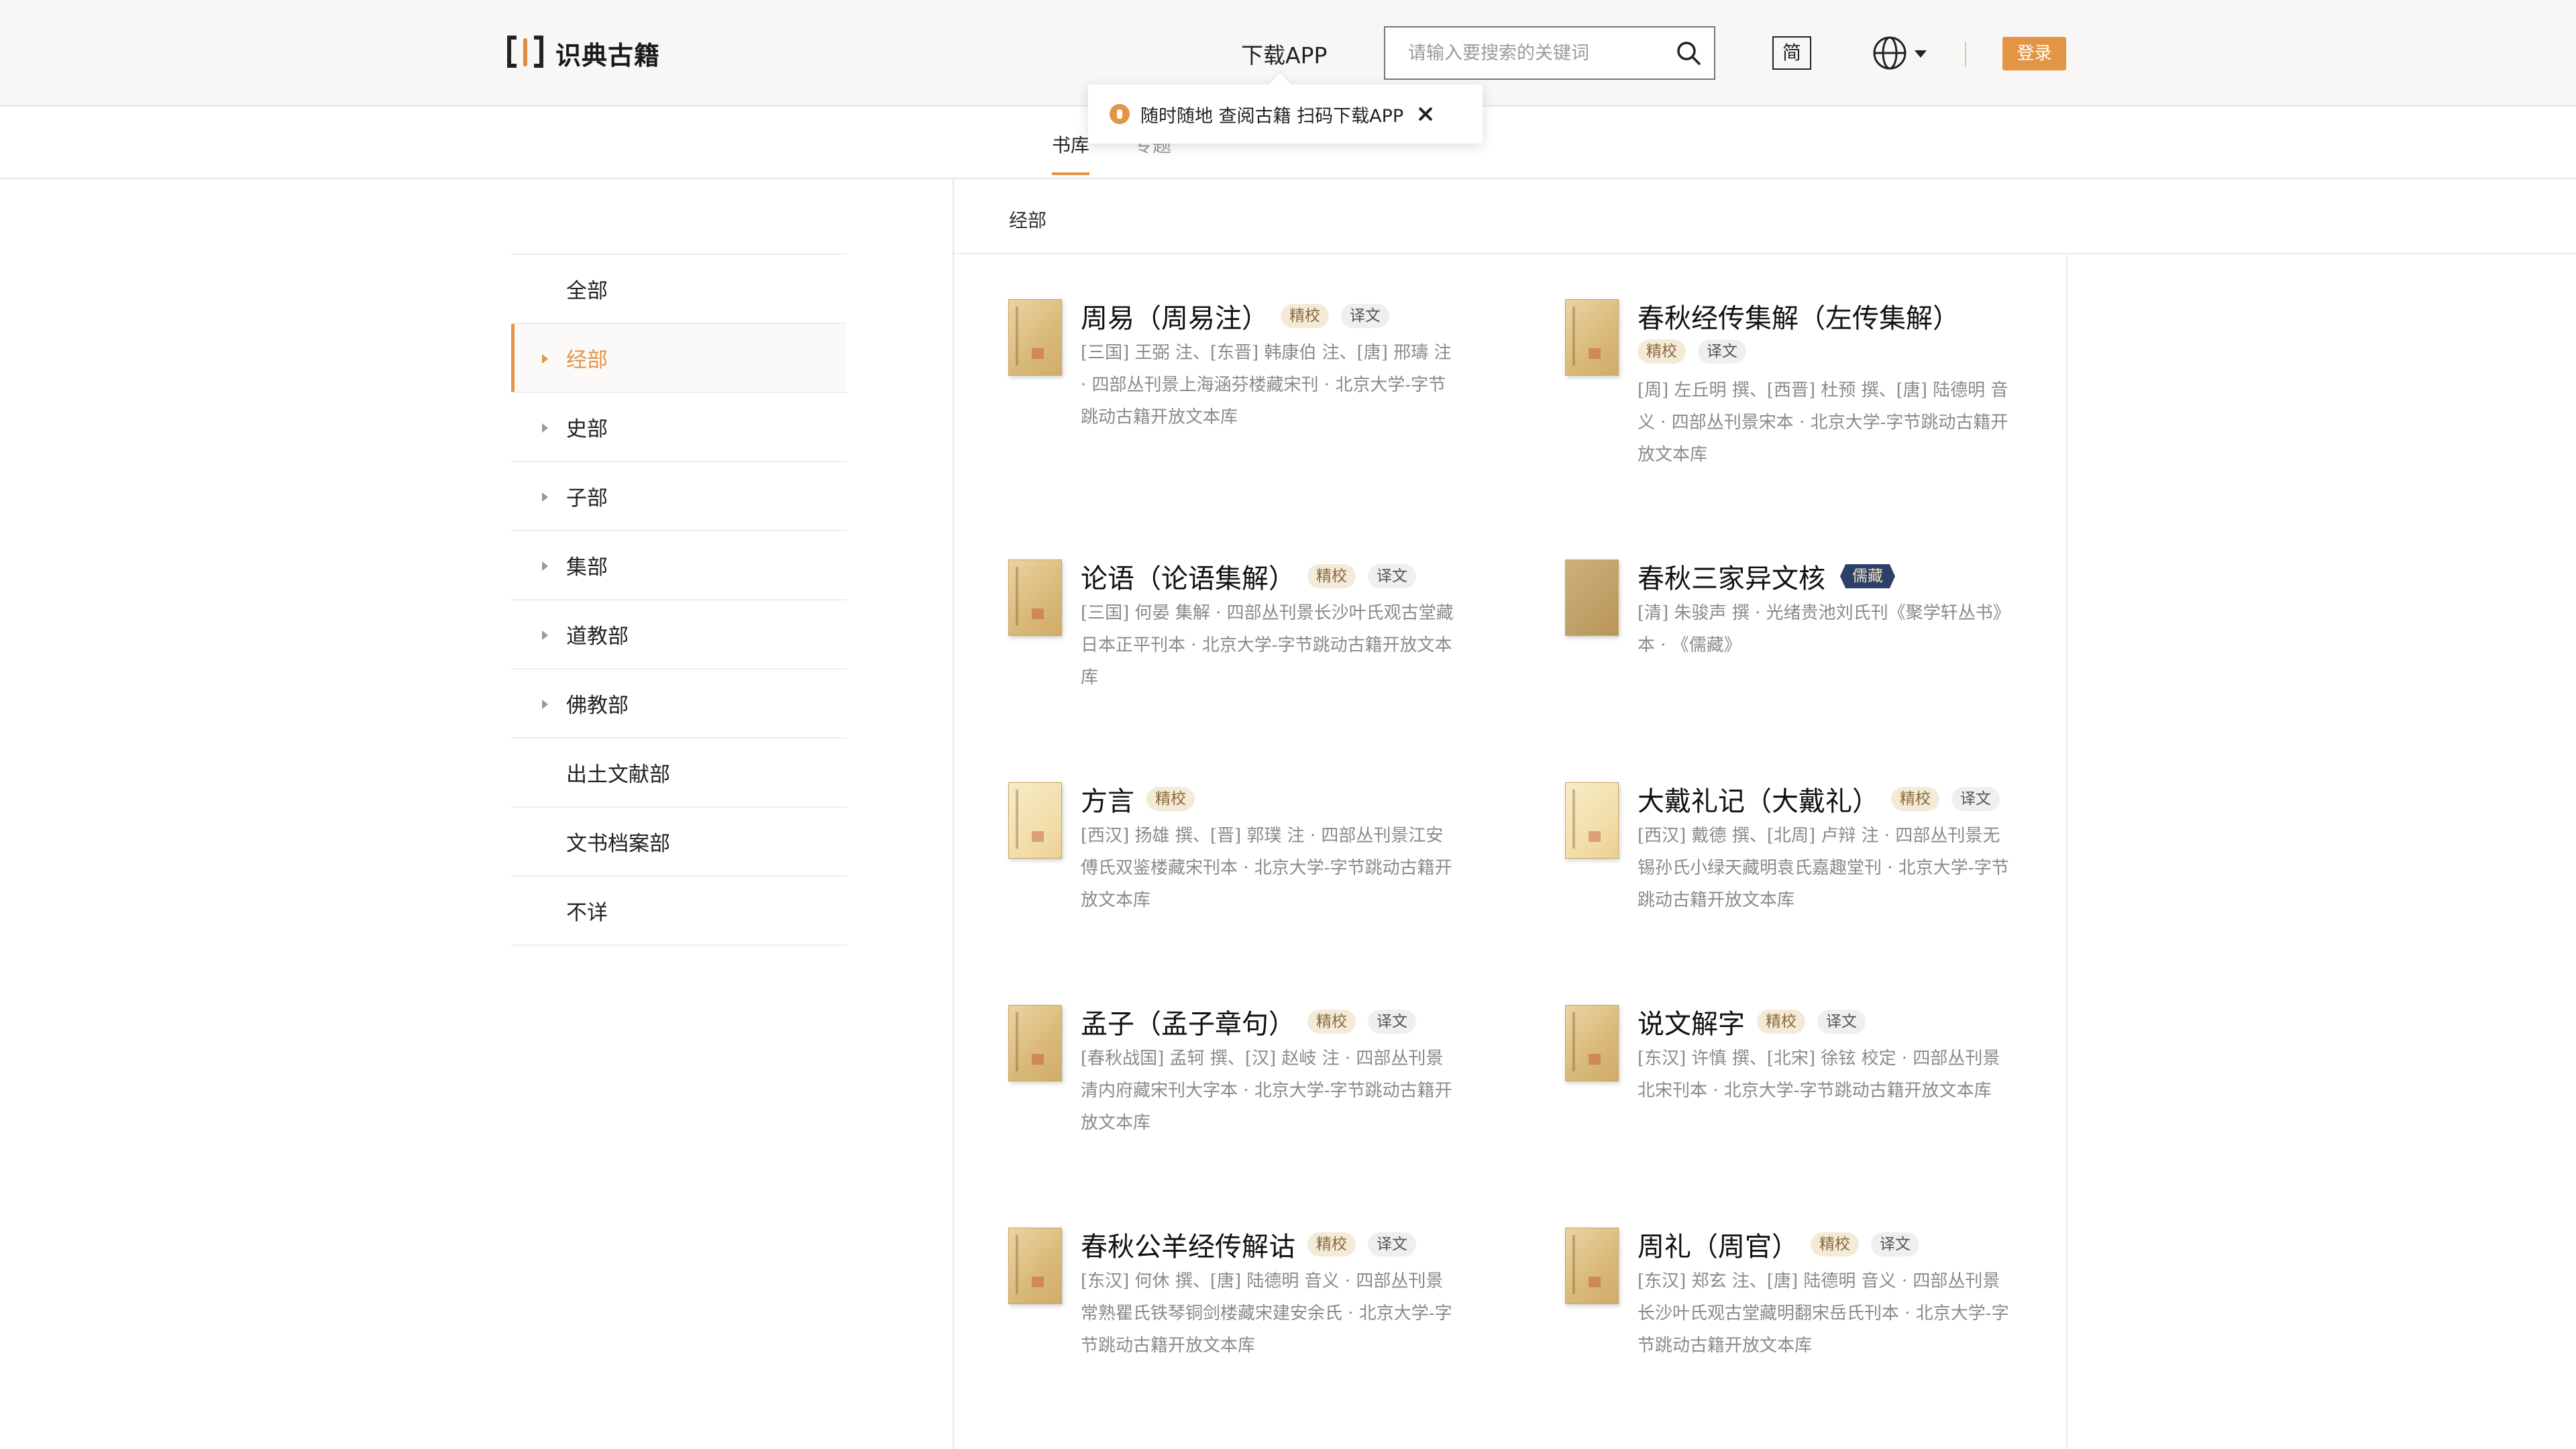 The width and height of the screenshot is (2576, 1449). I want to click on download-app-tooltip: 随时随地 查阅古籍 扫码下载APP, so click(1285, 114).